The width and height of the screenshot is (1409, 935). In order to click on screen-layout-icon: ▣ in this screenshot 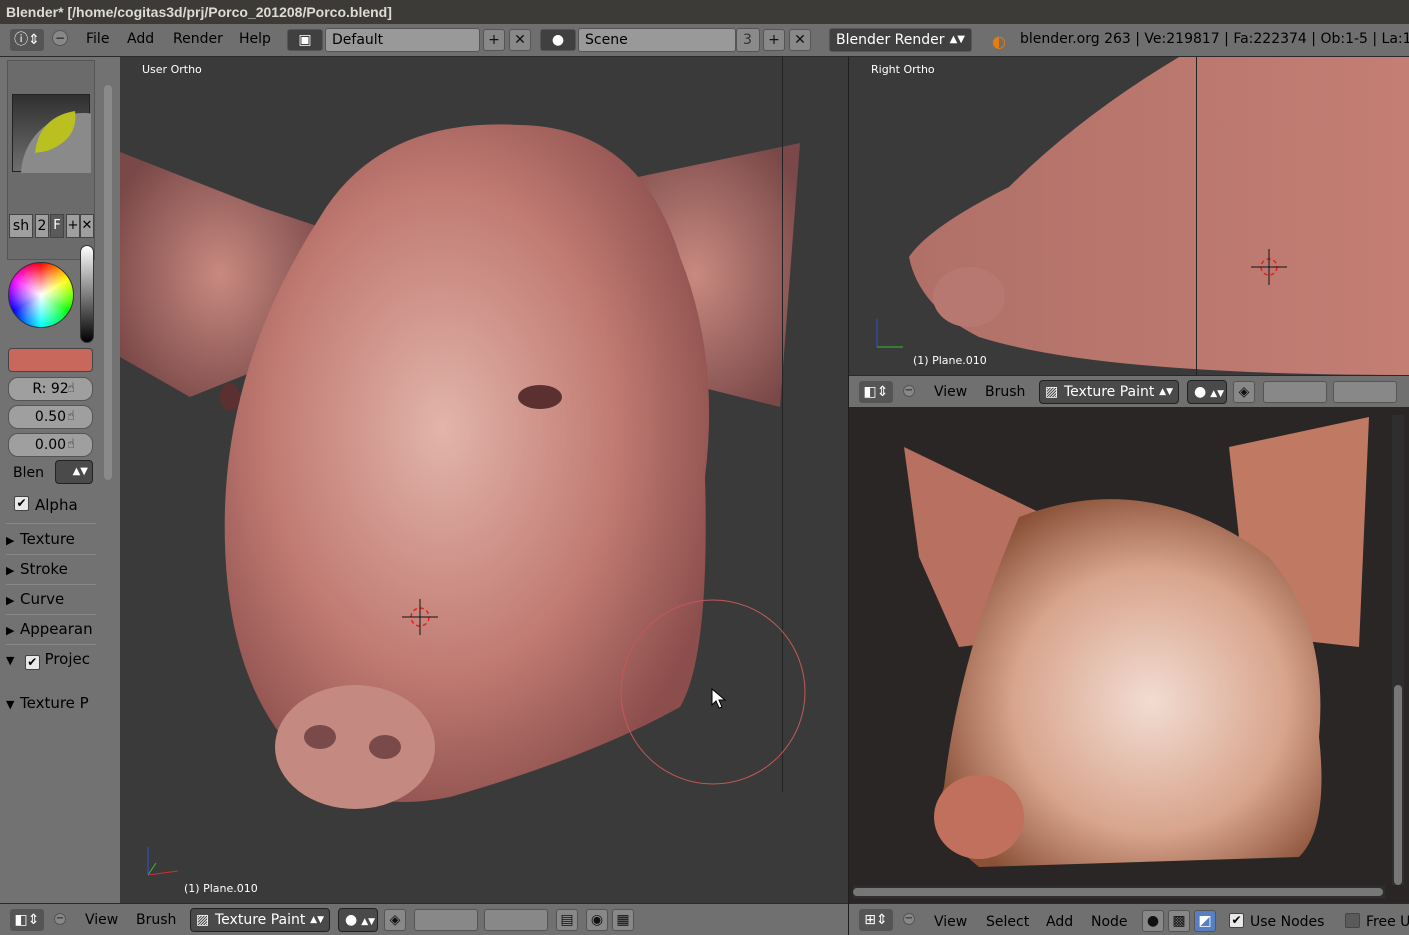, I will do `click(305, 40)`.